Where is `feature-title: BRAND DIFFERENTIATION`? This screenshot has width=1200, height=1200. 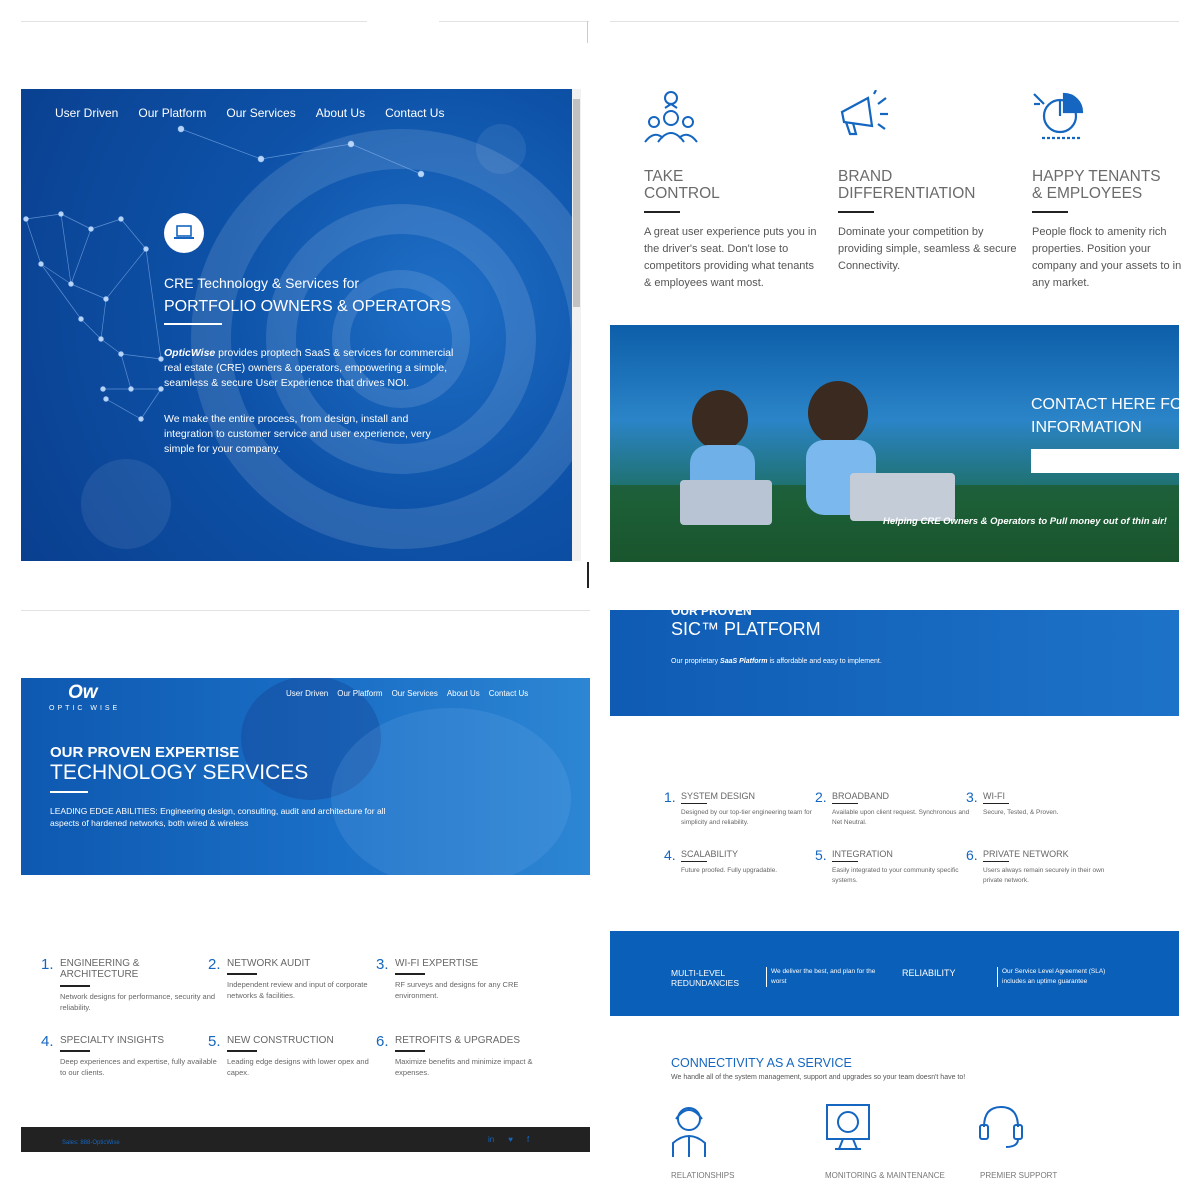 feature-title: BRAND DIFFERENTIATION is located at coordinates (928, 185).